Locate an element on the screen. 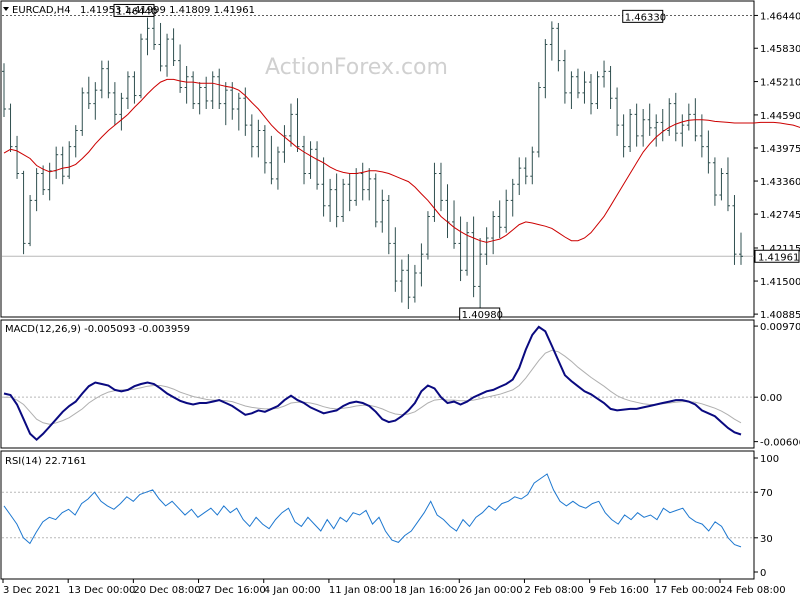 This screenshot has height=604, width=800. ohlc-values: 1.41953 1.41999 1.41809 1.41961 is located at coordinates (167, 10).